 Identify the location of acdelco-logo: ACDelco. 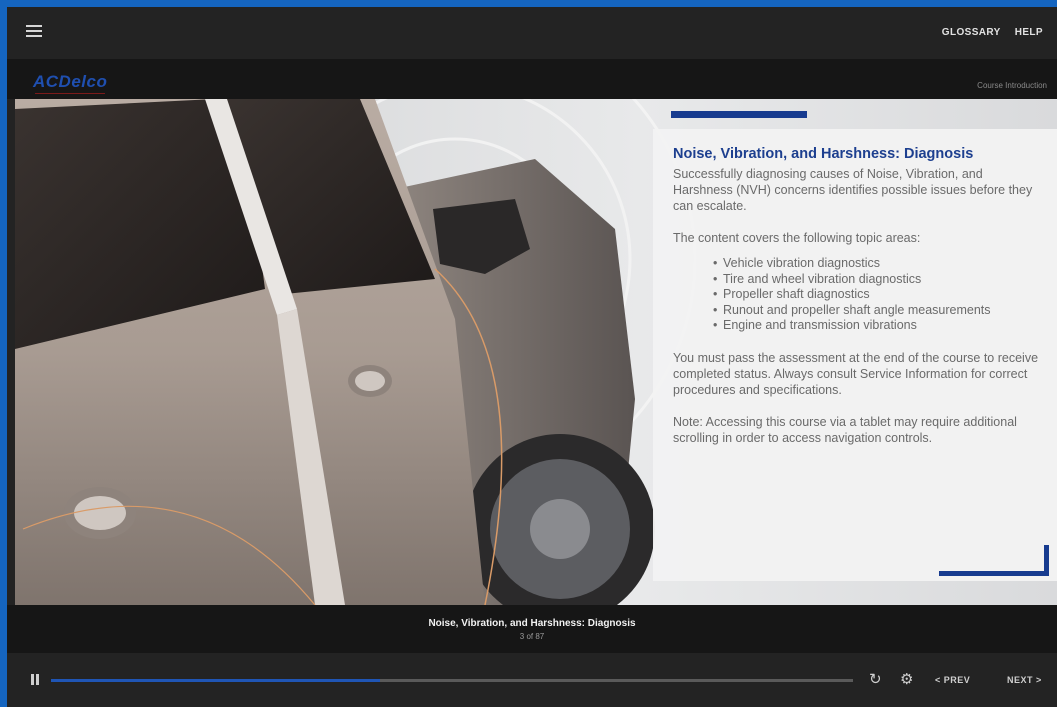
(70, 83).